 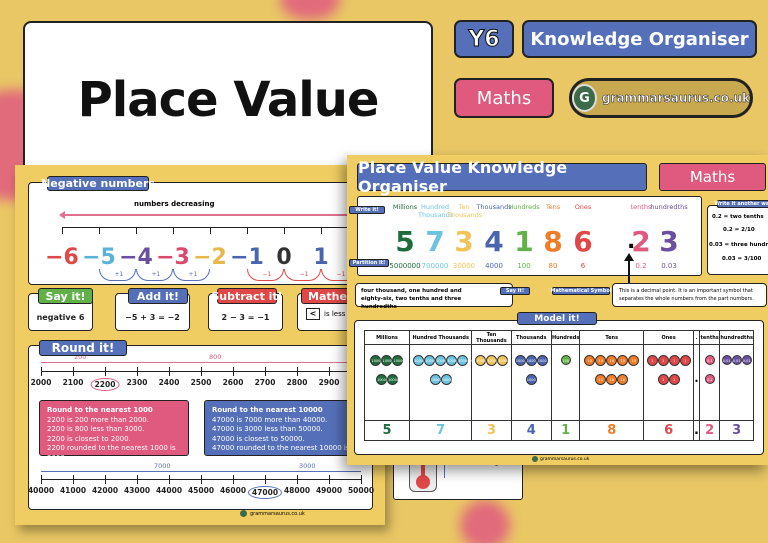 What do you see at coordinates (137, 490) in the screenshot?
I see `number-line-label: 43000` at bounding box center [137, 490].